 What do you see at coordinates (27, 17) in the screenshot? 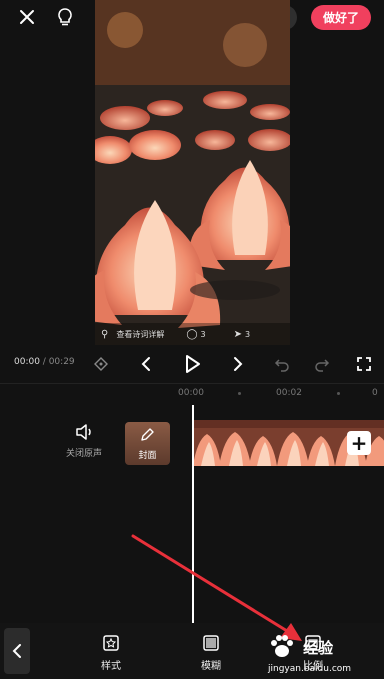
I see `close-icon` at bounding box center [27, 17].